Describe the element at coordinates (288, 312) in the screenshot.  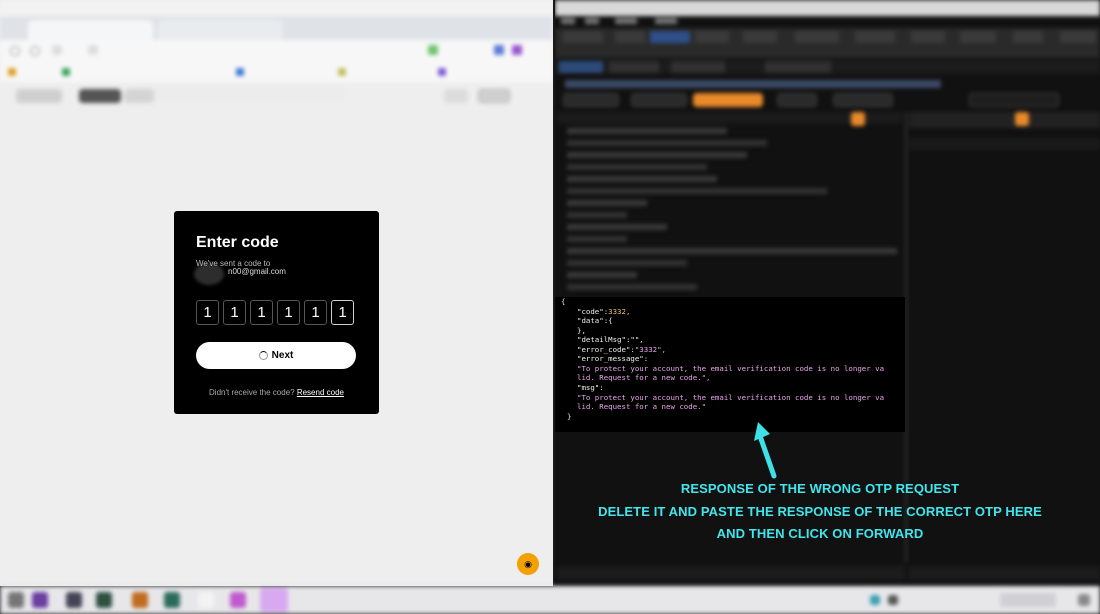
I see `otp-digit-4: 1` at that location.